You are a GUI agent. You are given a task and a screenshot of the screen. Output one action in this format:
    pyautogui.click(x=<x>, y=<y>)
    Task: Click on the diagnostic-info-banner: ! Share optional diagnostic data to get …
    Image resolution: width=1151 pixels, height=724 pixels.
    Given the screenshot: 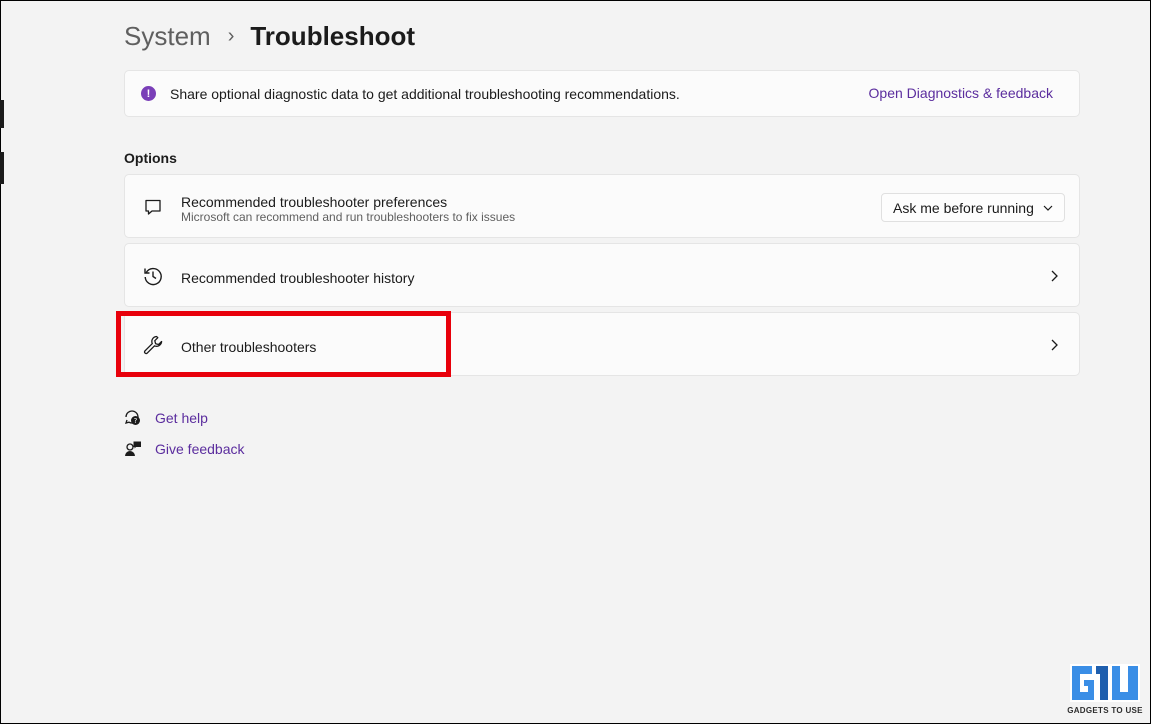 What is the action you would take?
    pyautogui.click(x=602, y=93)
    